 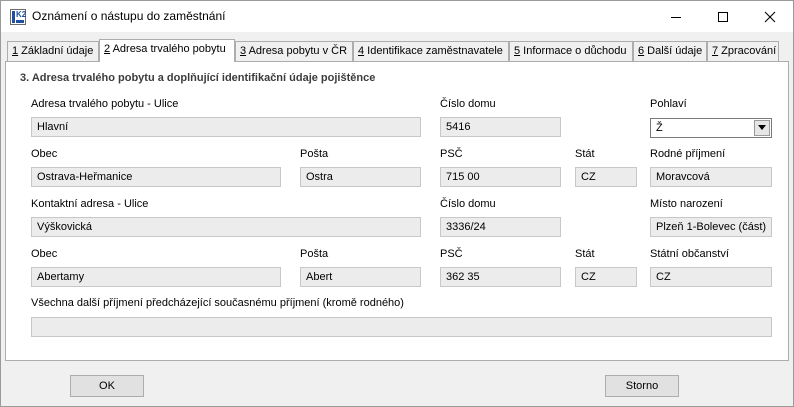 I want to click on contact-street-label: Kontaktní adresa - Ulice, so click(x=90, y=204).